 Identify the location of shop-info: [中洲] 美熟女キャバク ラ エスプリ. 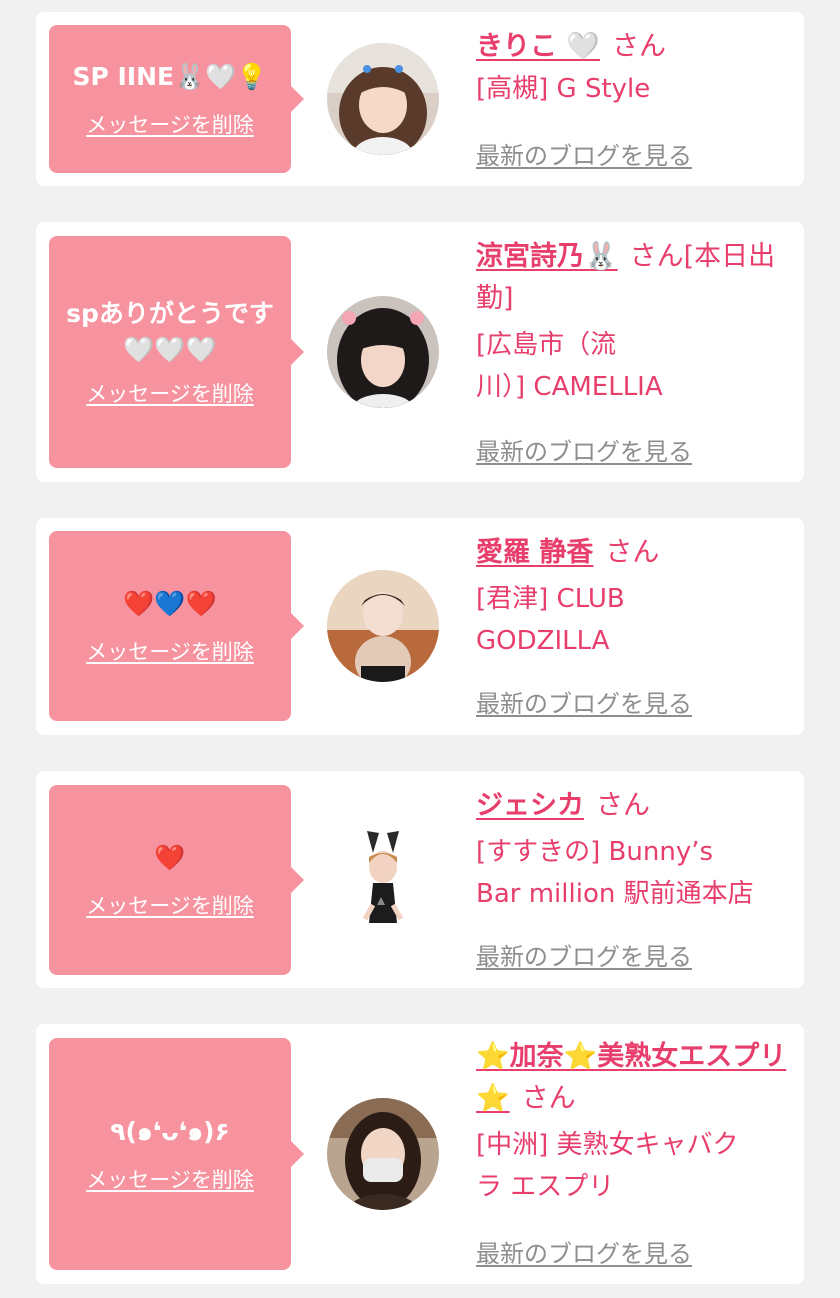
(635, 1166).